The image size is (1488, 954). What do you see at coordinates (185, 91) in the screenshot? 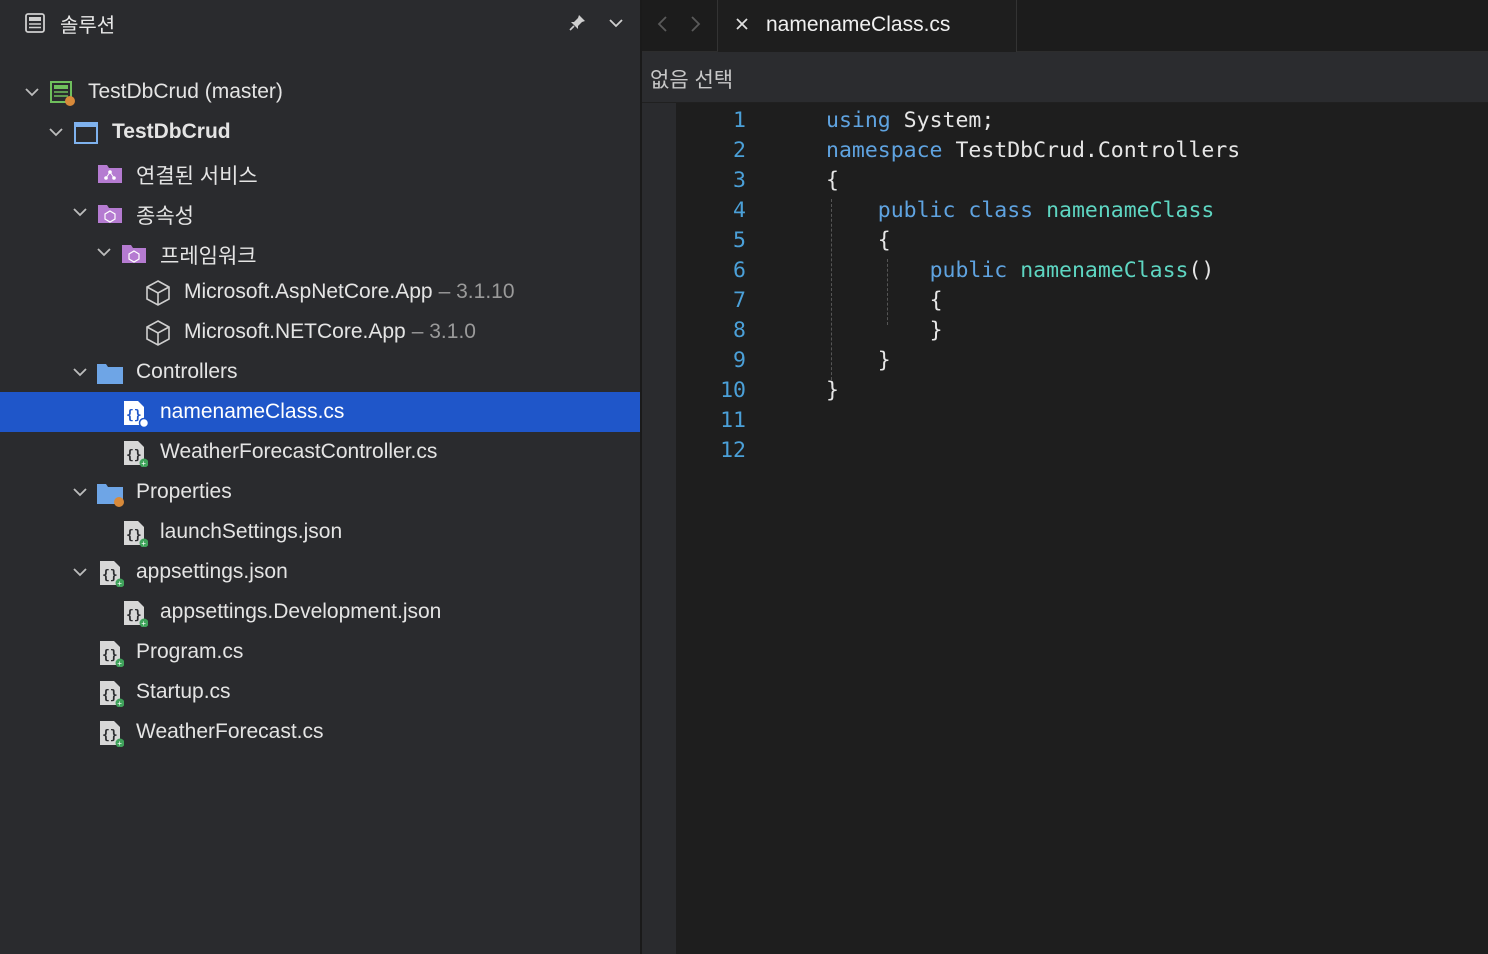
I see `tree-label: TestDbCrud (master)` at bounding box center [185, 91].